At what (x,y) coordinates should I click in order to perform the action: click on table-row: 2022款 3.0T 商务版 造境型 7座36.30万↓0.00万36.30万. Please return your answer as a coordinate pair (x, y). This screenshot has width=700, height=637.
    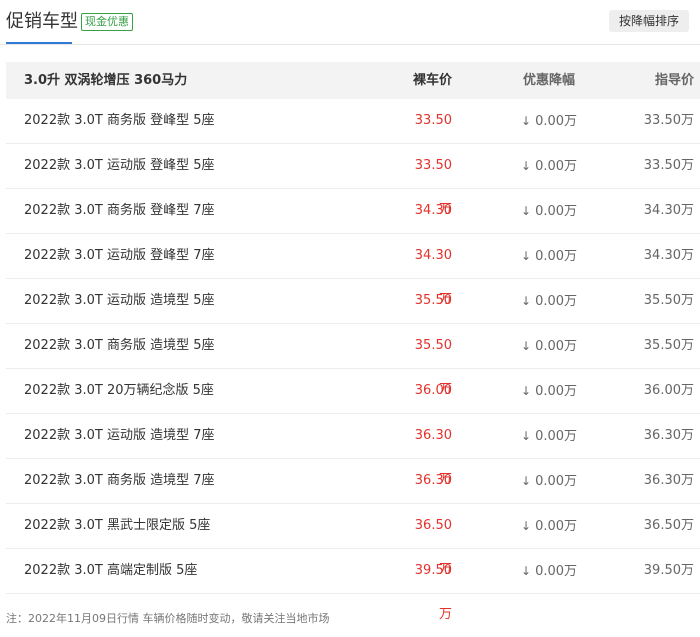
    Looking at the image, I should click on (353, 495).